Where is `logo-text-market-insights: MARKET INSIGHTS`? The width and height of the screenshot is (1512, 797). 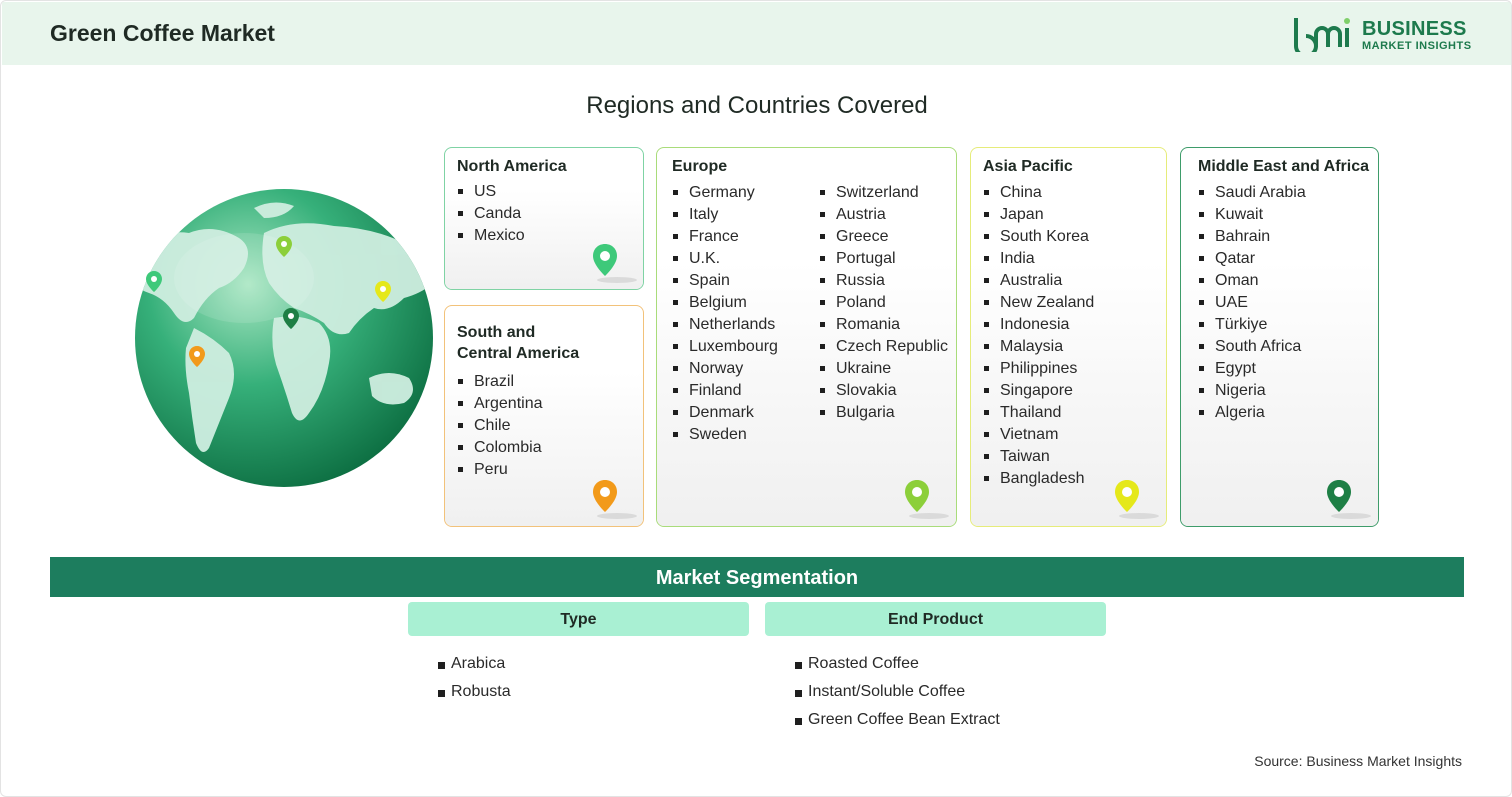
logo-text-market-insights: MARKET INSIGHTS is located at coordinates (1417, 46).